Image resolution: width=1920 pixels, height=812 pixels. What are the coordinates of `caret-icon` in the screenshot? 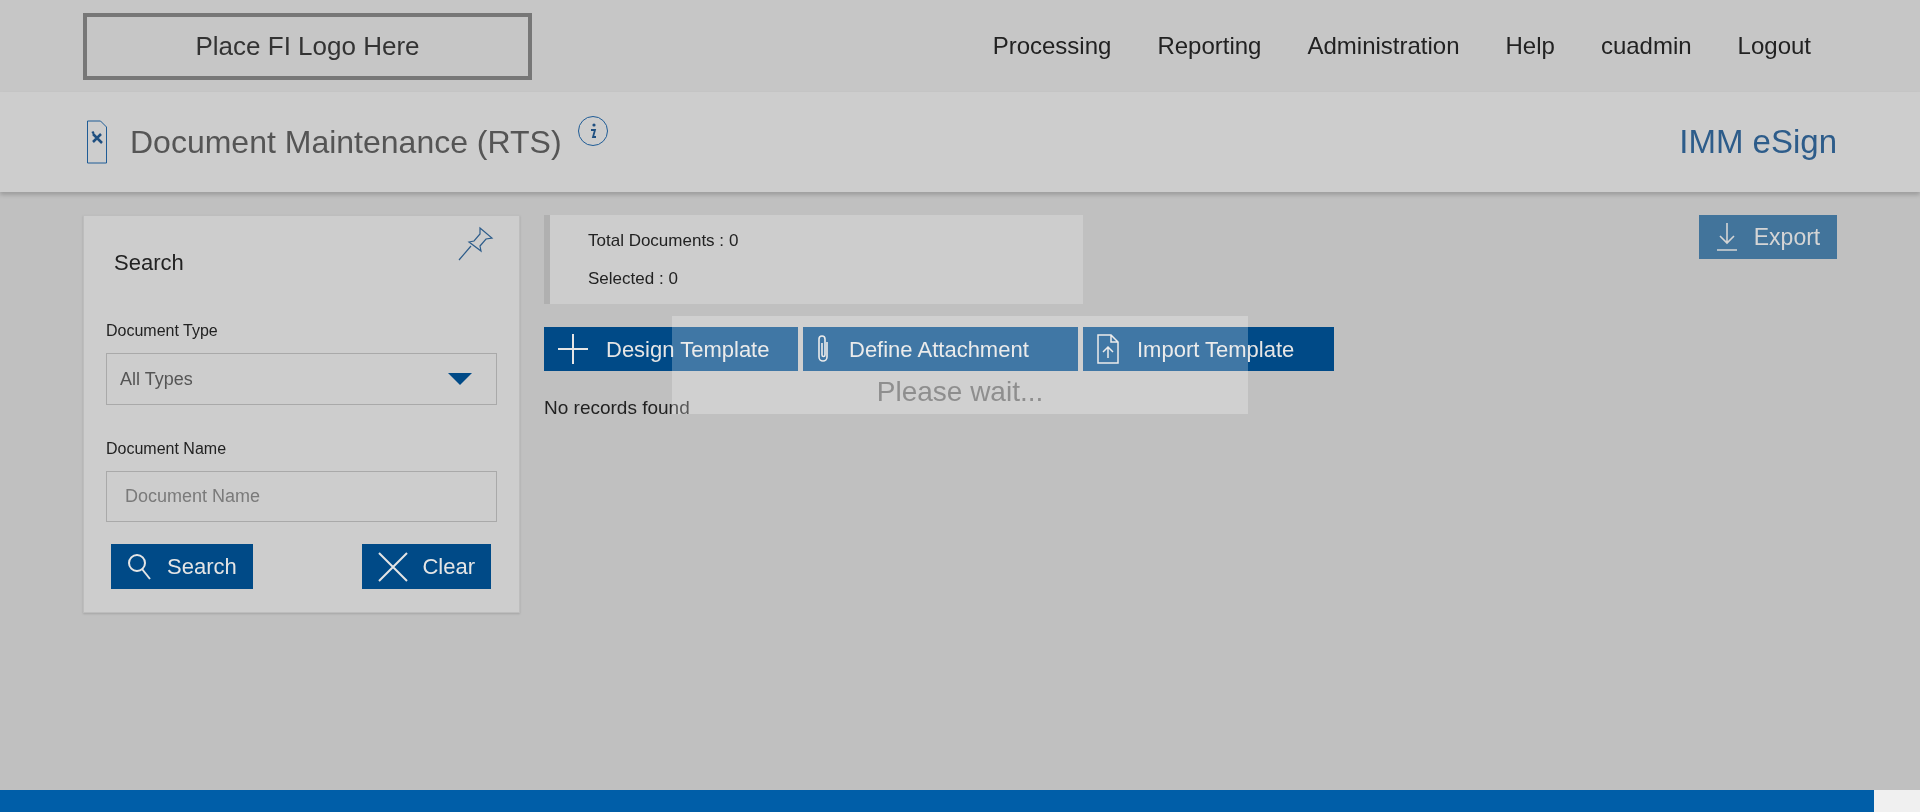 It's located at (460, 379).